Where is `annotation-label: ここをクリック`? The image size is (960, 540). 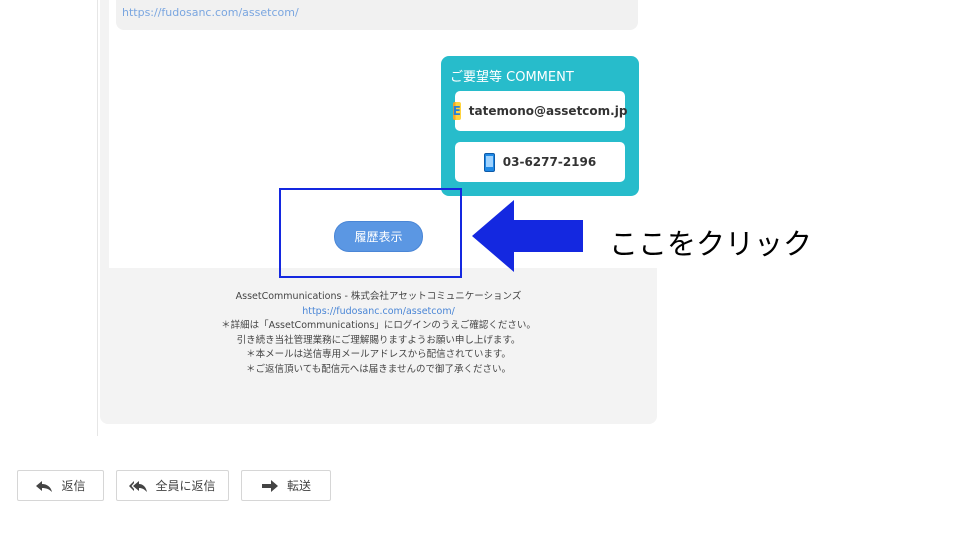 annotation-label: ここをクリック is located at coordinates (711, 244).